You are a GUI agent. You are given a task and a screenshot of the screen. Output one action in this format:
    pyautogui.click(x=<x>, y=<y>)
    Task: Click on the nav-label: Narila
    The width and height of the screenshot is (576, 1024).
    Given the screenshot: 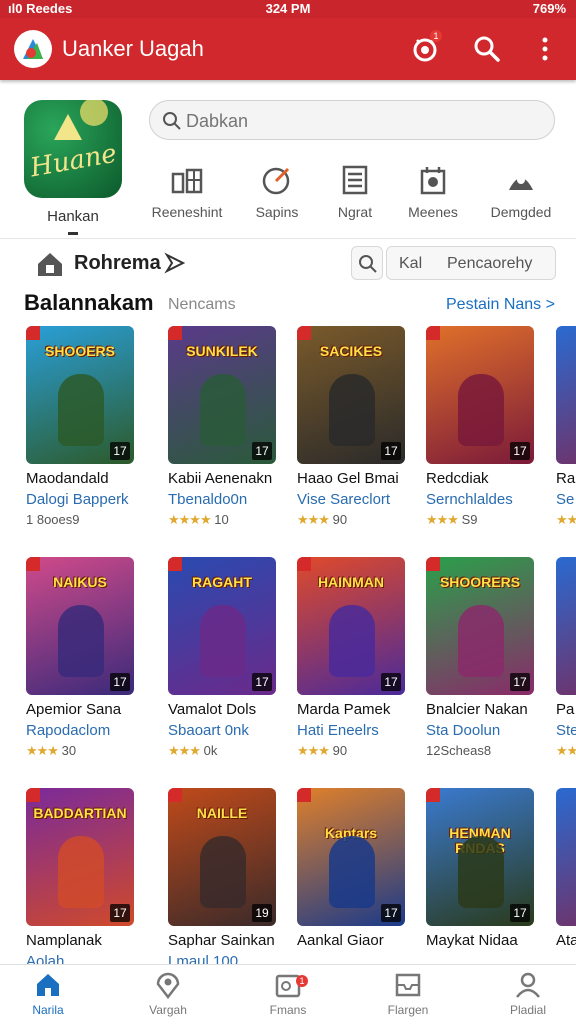 What is the action you would take?
    pyautogui.click(x=48, y=1010)
    